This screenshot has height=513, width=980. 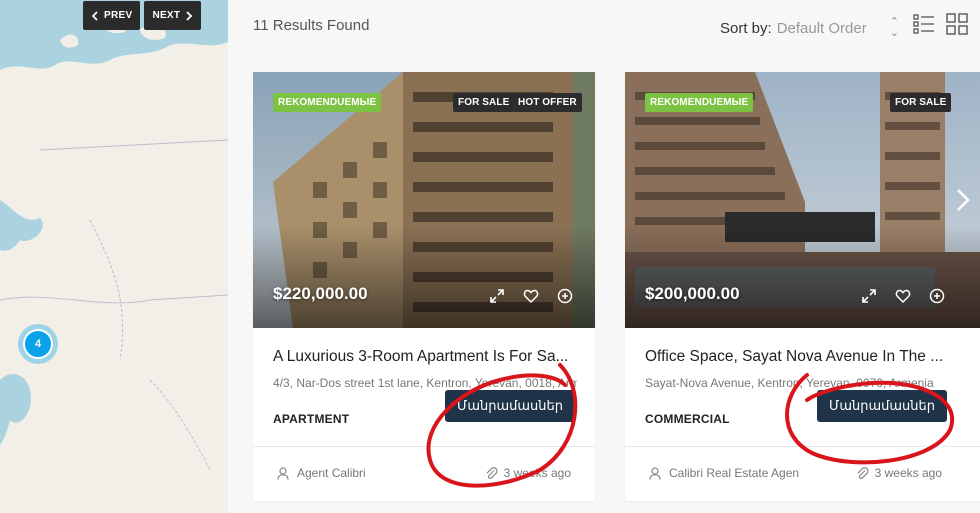 What do you see at coordinates (320, 293) in the screenshot?
I see `listing-price: $220,000.00` at bounding box center [320, 293].